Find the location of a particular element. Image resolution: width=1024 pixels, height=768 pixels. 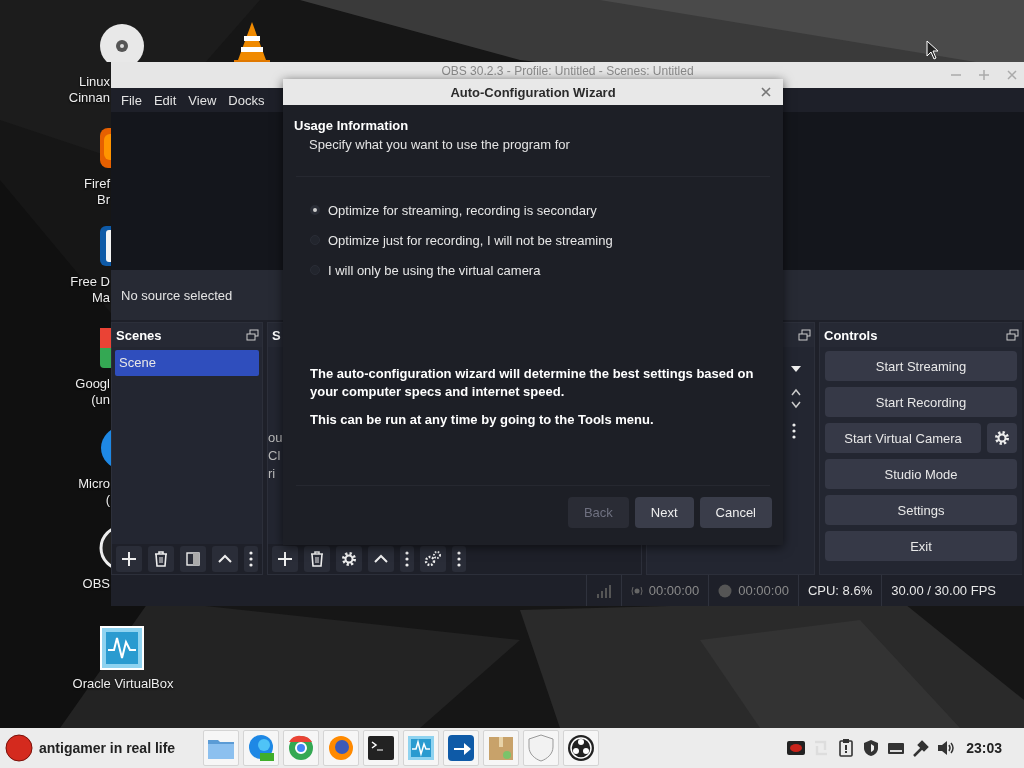

list-item-text: ri is located at coordinates (272, 474).